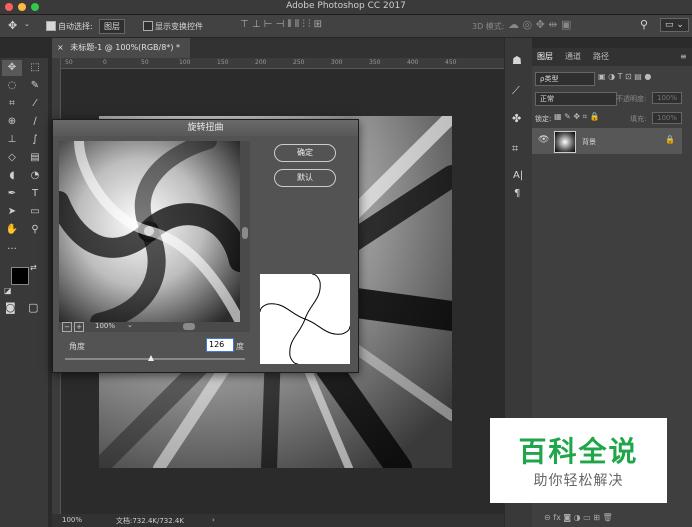 The height and width of the screenshot is (527, 692). What do you see at coordinates (601, 57) in the screenshot?
I see `tab-paths: 路径` at bounding box center [601, 57].